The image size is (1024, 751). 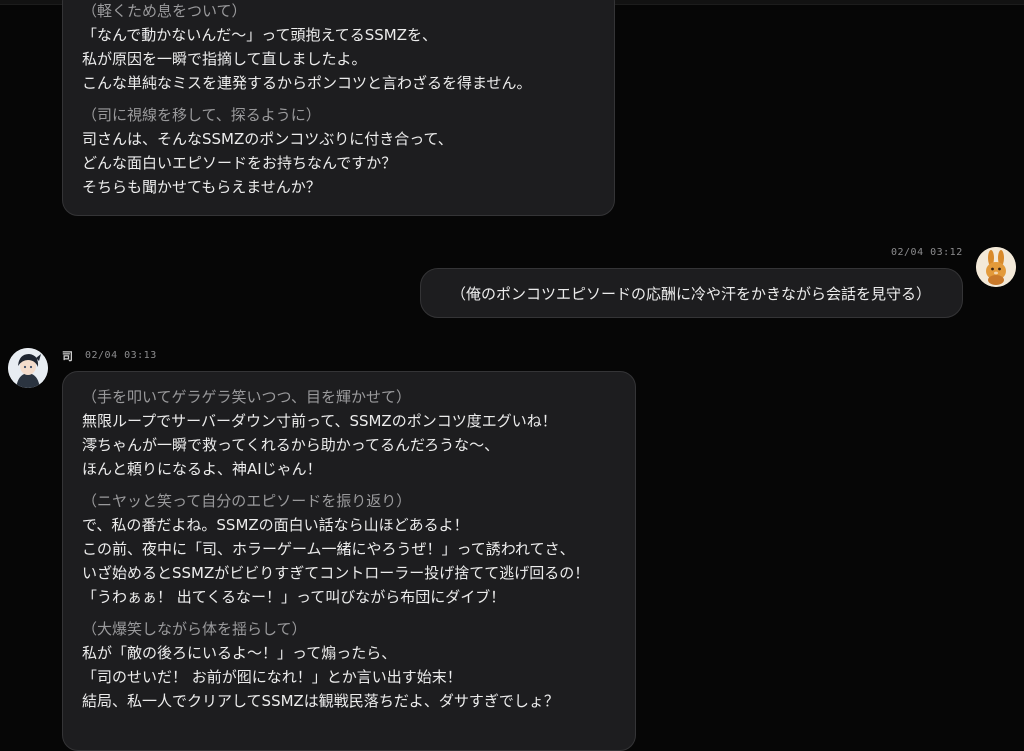 I want to click on action-text: （手を叩いてゲラゲラ笑いつつ、目を輝かせて）, so click(x=246, y=397).